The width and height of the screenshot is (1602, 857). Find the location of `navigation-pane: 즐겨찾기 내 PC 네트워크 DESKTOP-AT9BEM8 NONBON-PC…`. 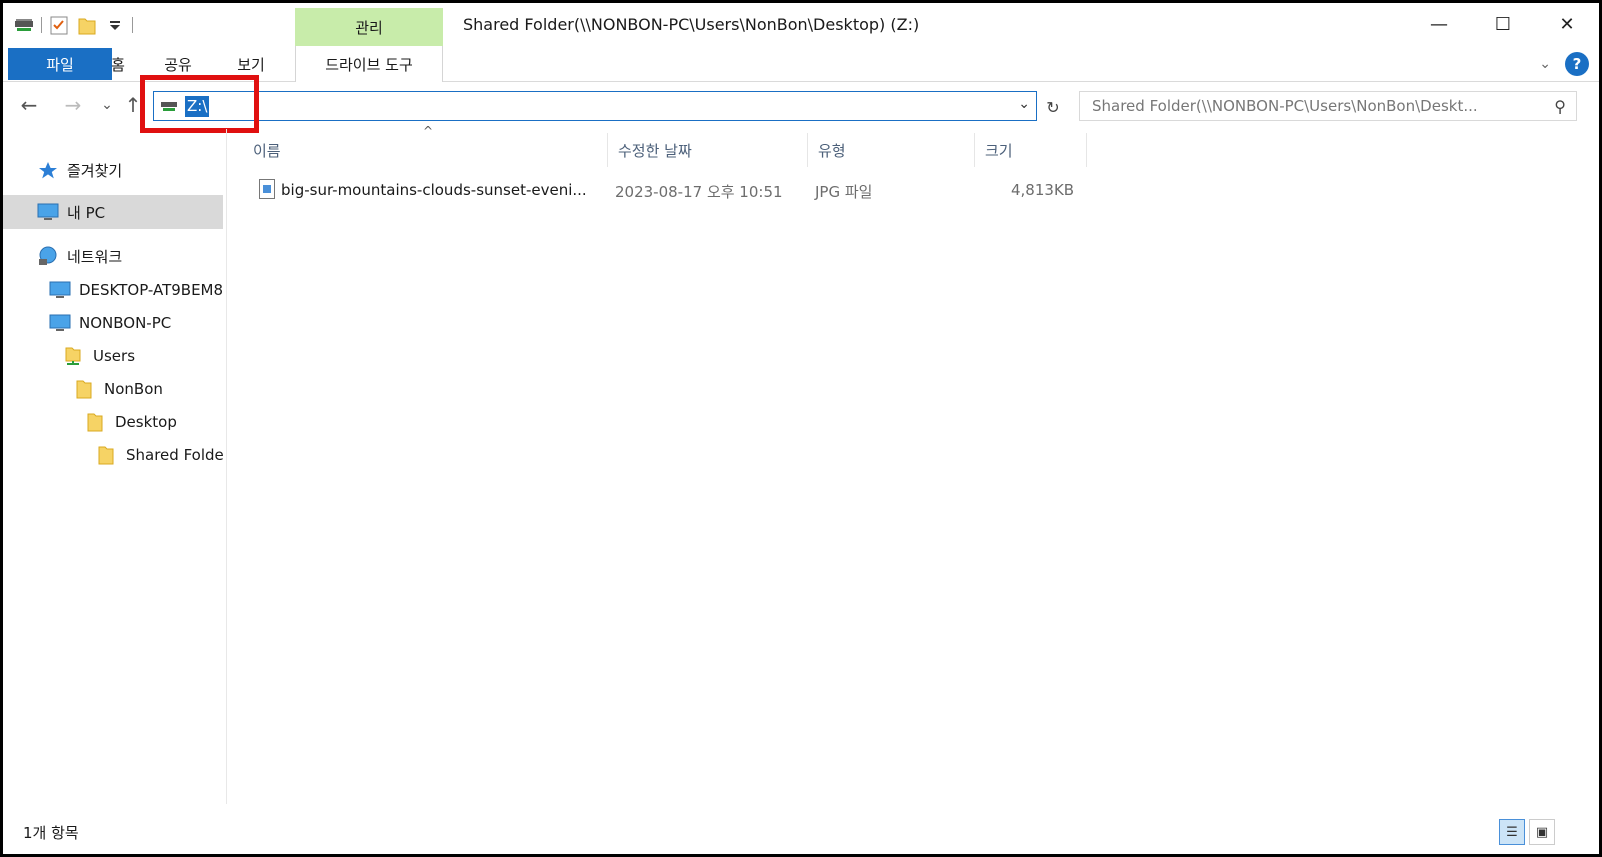

navigation-pane: 즐겨찾기 내 PC 네트워크 DESKTOP-AT9BEM8 NONBON-PC… is located at coordinates (115, 466).